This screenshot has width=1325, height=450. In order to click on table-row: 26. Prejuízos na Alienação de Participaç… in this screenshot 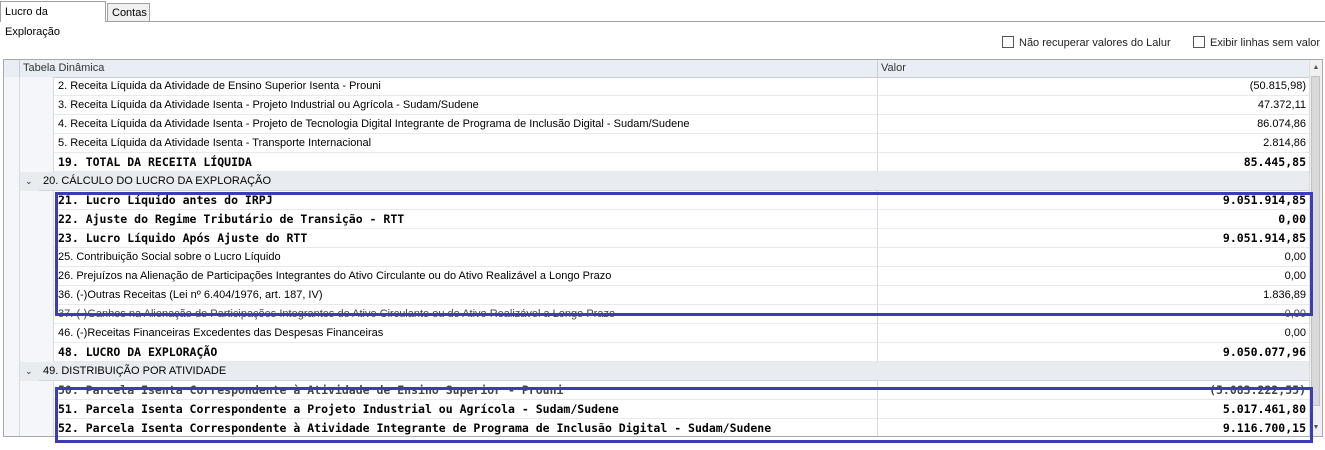, I will do `click(658, 276)`.